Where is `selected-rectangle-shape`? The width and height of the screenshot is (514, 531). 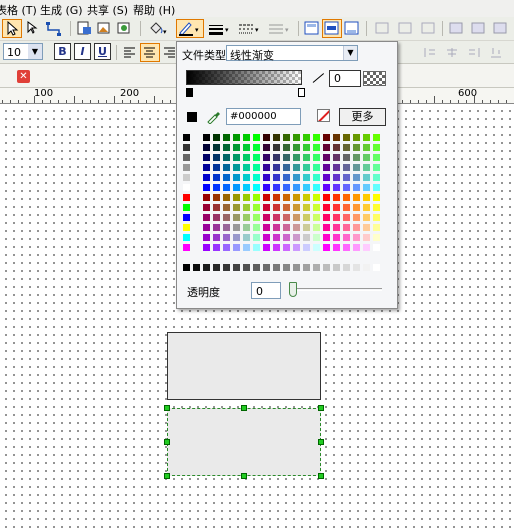 selected-rectangle-shape is located at coordinates (244, 442).